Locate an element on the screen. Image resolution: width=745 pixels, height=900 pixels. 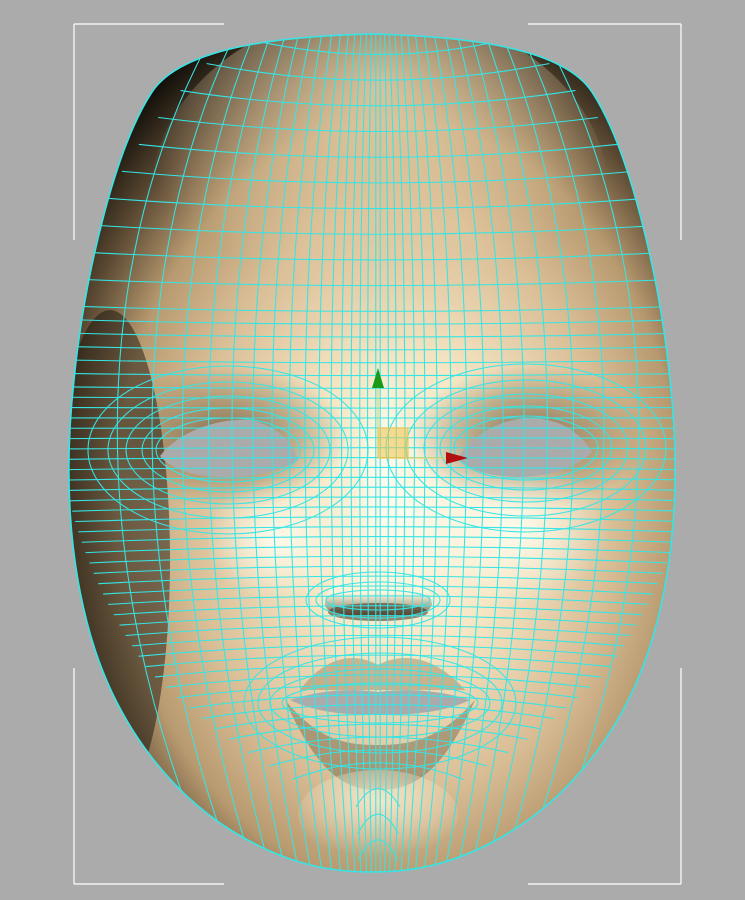
gizmo-center-box is located at coordinates (393, 443).